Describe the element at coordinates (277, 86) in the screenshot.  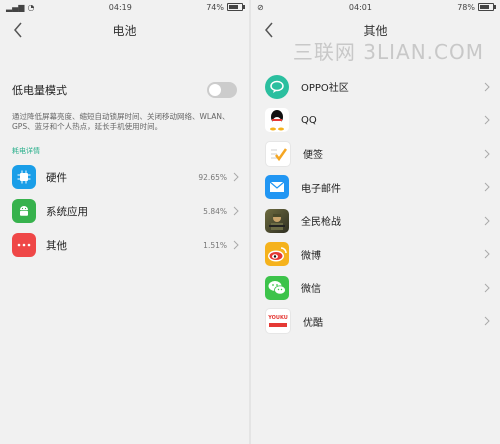
I see `oppo-community-icon` at that location.